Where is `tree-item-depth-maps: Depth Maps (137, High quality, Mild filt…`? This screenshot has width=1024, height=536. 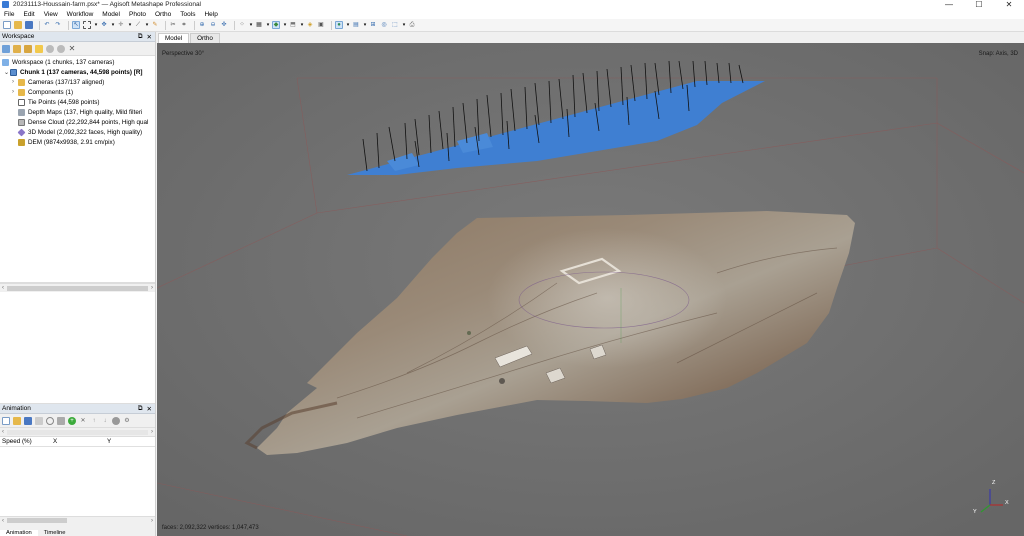 tree-item-depth-maps: Depth Maps (137, High quality, Mild filt… is located at coordinates (80, 112).